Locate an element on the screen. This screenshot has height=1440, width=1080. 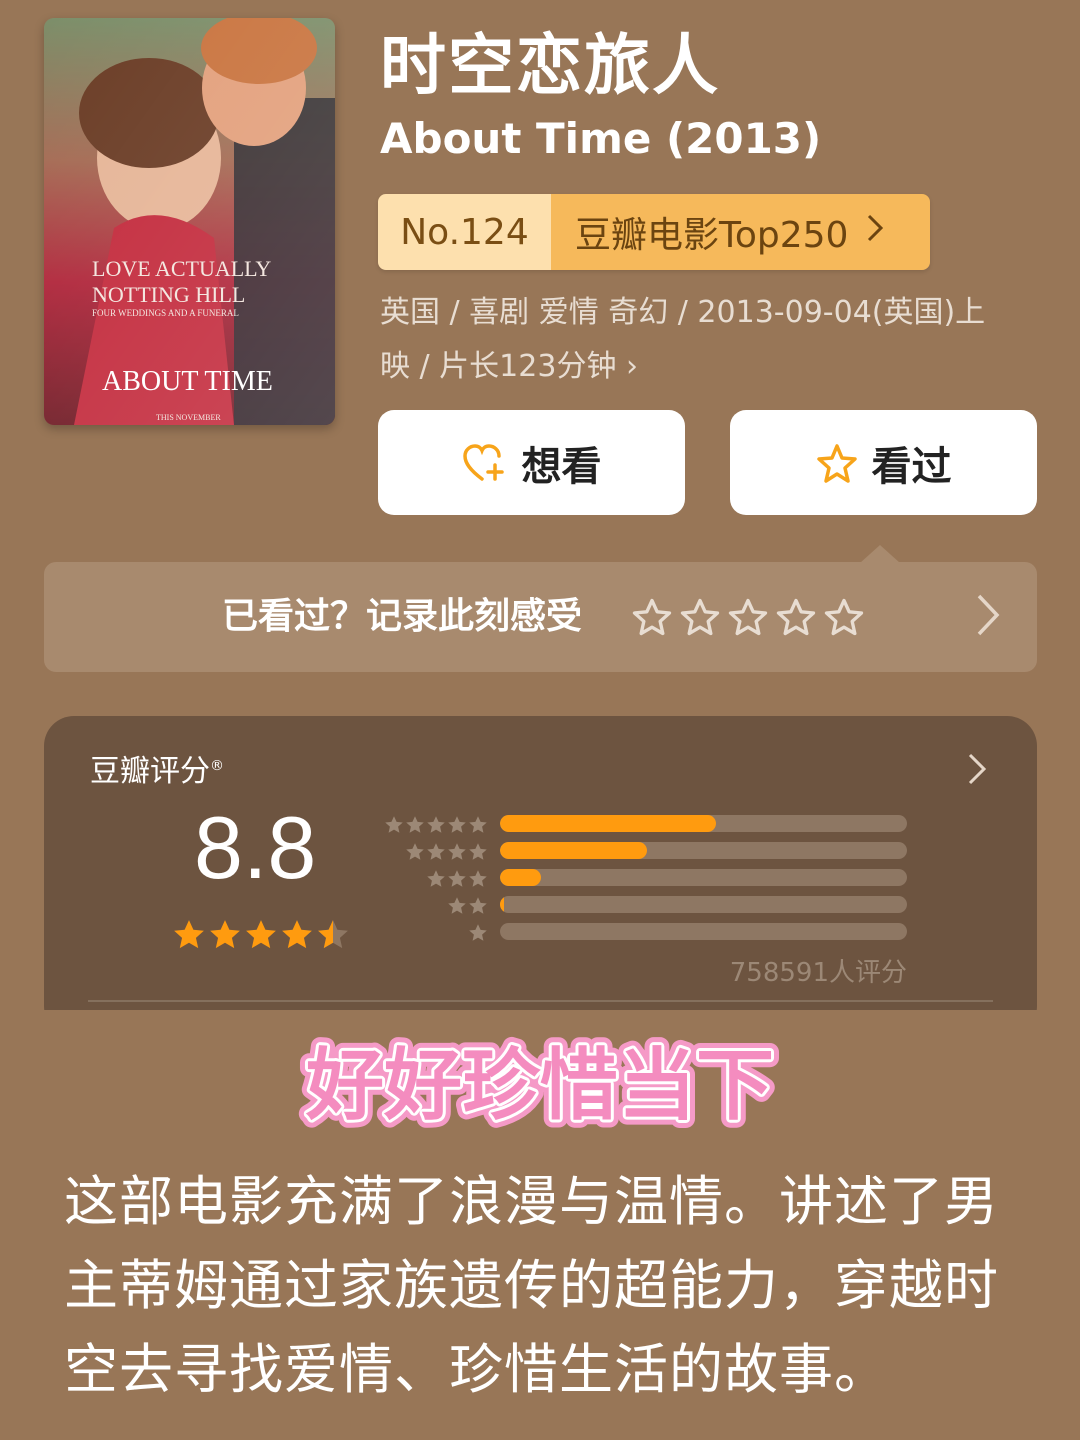
seen-label: 看过 is located at coordinates (911, 466).